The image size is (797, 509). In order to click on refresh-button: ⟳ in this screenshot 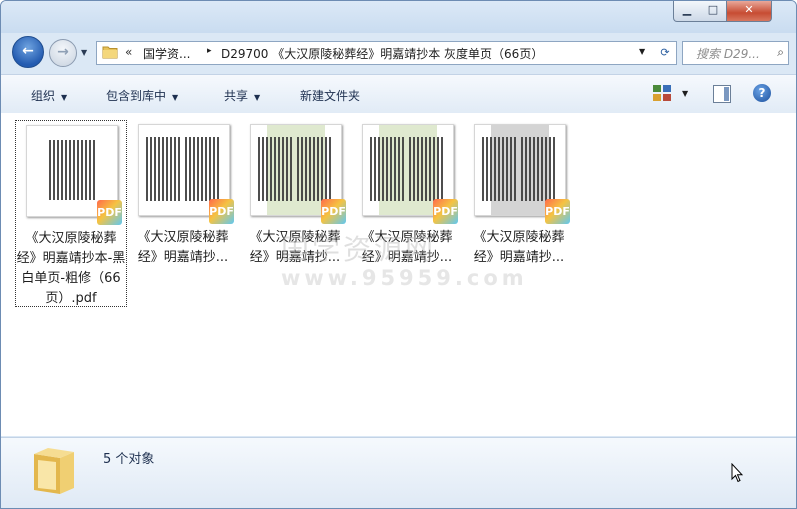, I will do `click(665, 53)`.